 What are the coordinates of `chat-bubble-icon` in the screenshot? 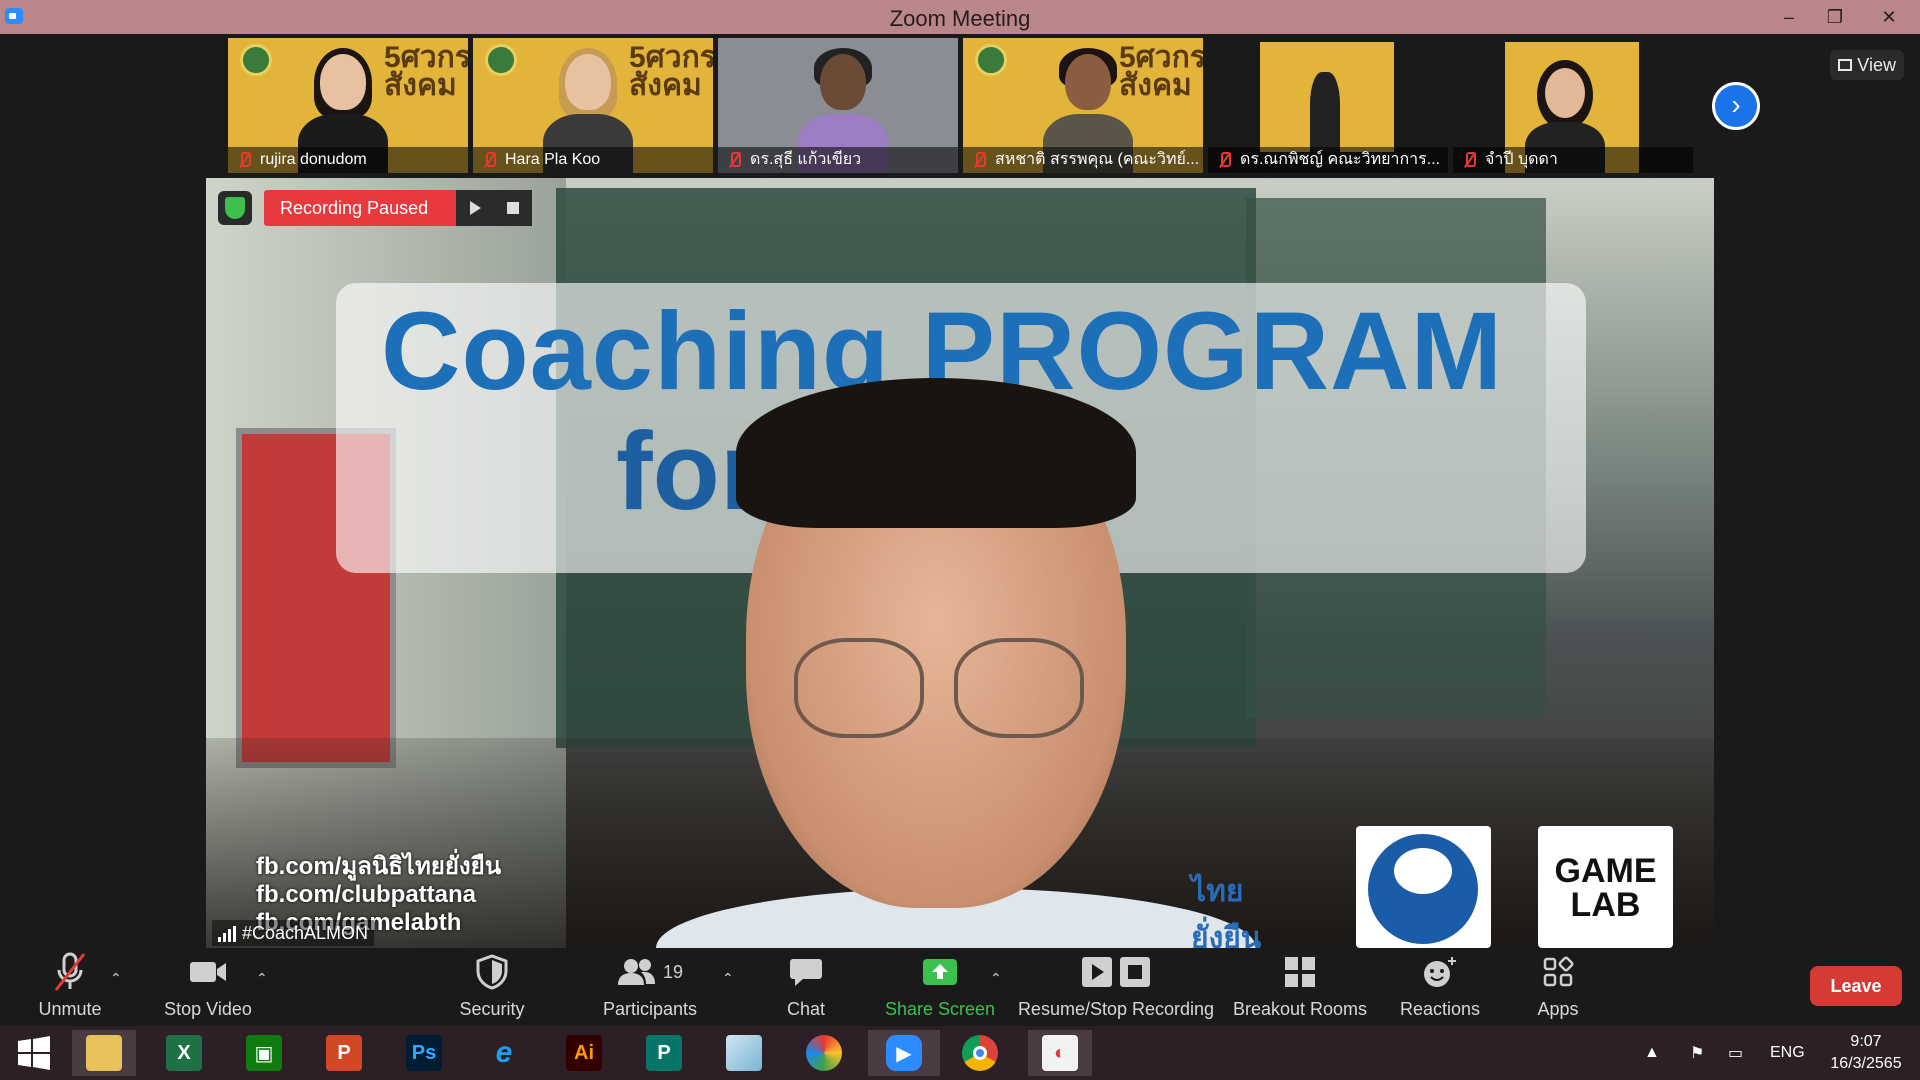 It's located at (806, 972).